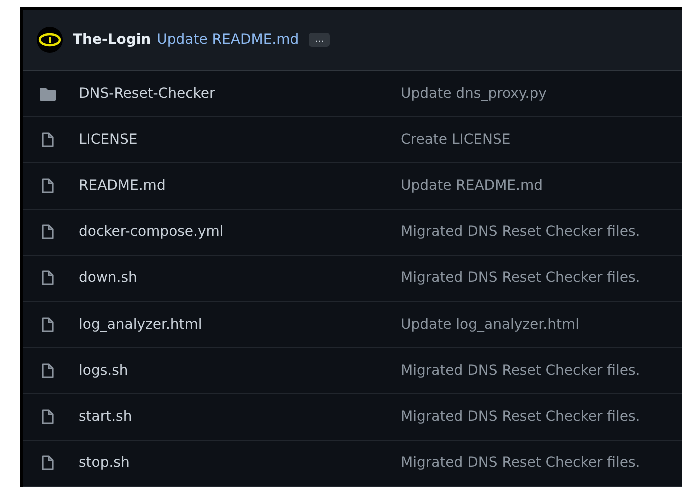  I want to click on commit-message: Update log_analyzer.html, so click(490, 324).